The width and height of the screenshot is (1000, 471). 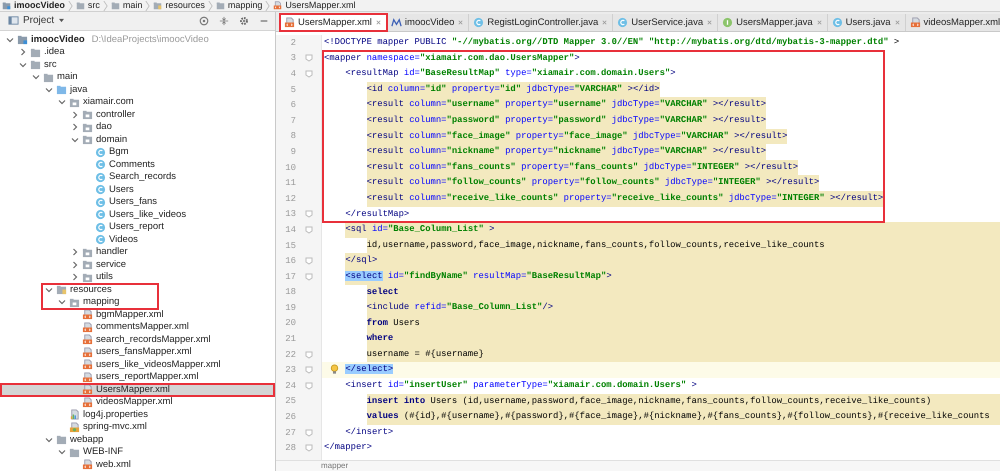 What do you see at coordinates (94, 5) in the screenshot?
I see `breadcrumb-item: src` at bounding box center [94, 5].